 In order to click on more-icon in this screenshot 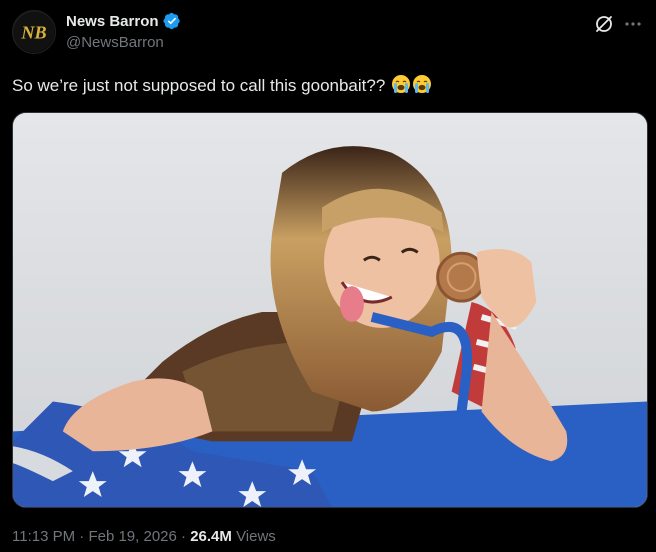, I will do `click(633, 24)`.